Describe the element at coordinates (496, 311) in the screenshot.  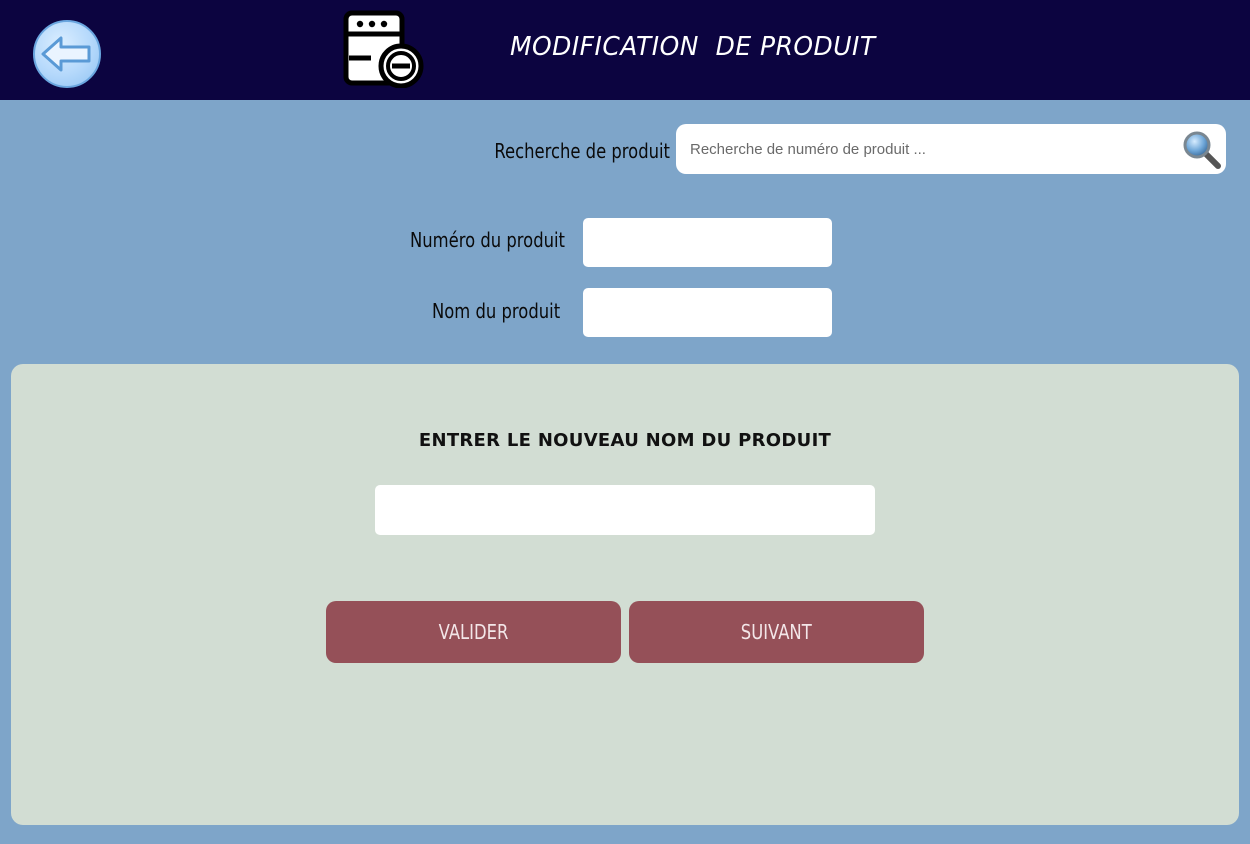
I see `nom-produit-label: Nom du produit` at that location.